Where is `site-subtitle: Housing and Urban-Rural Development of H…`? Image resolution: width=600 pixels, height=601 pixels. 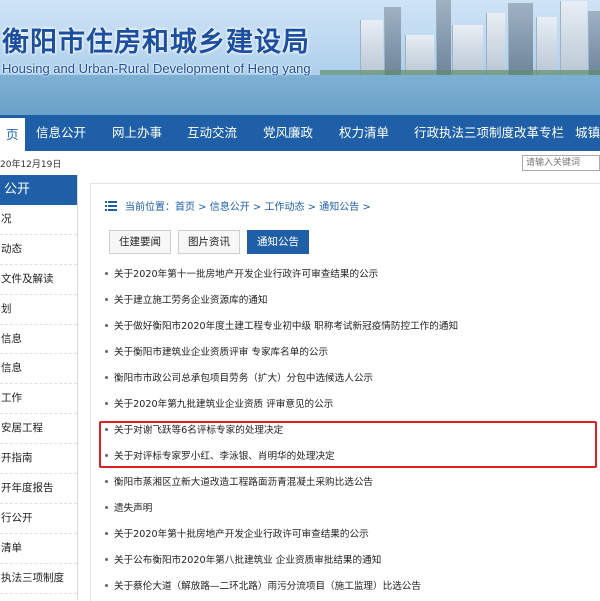 site-subtitle: Housing and Urban-Rural Development of H… is located at coordinates (156, 68).